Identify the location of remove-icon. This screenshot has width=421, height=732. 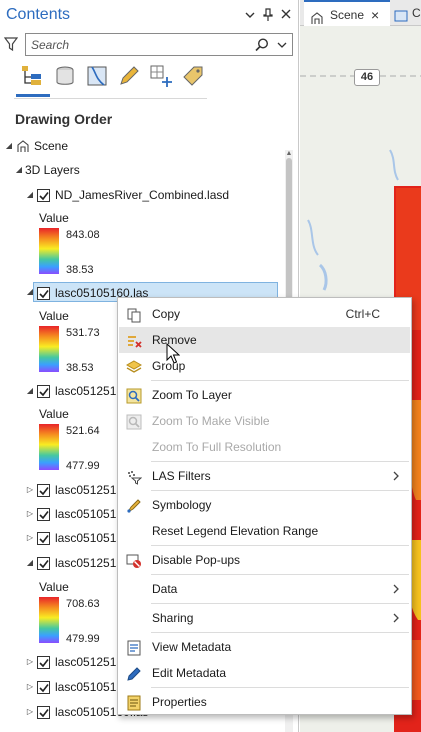
(134, 340).